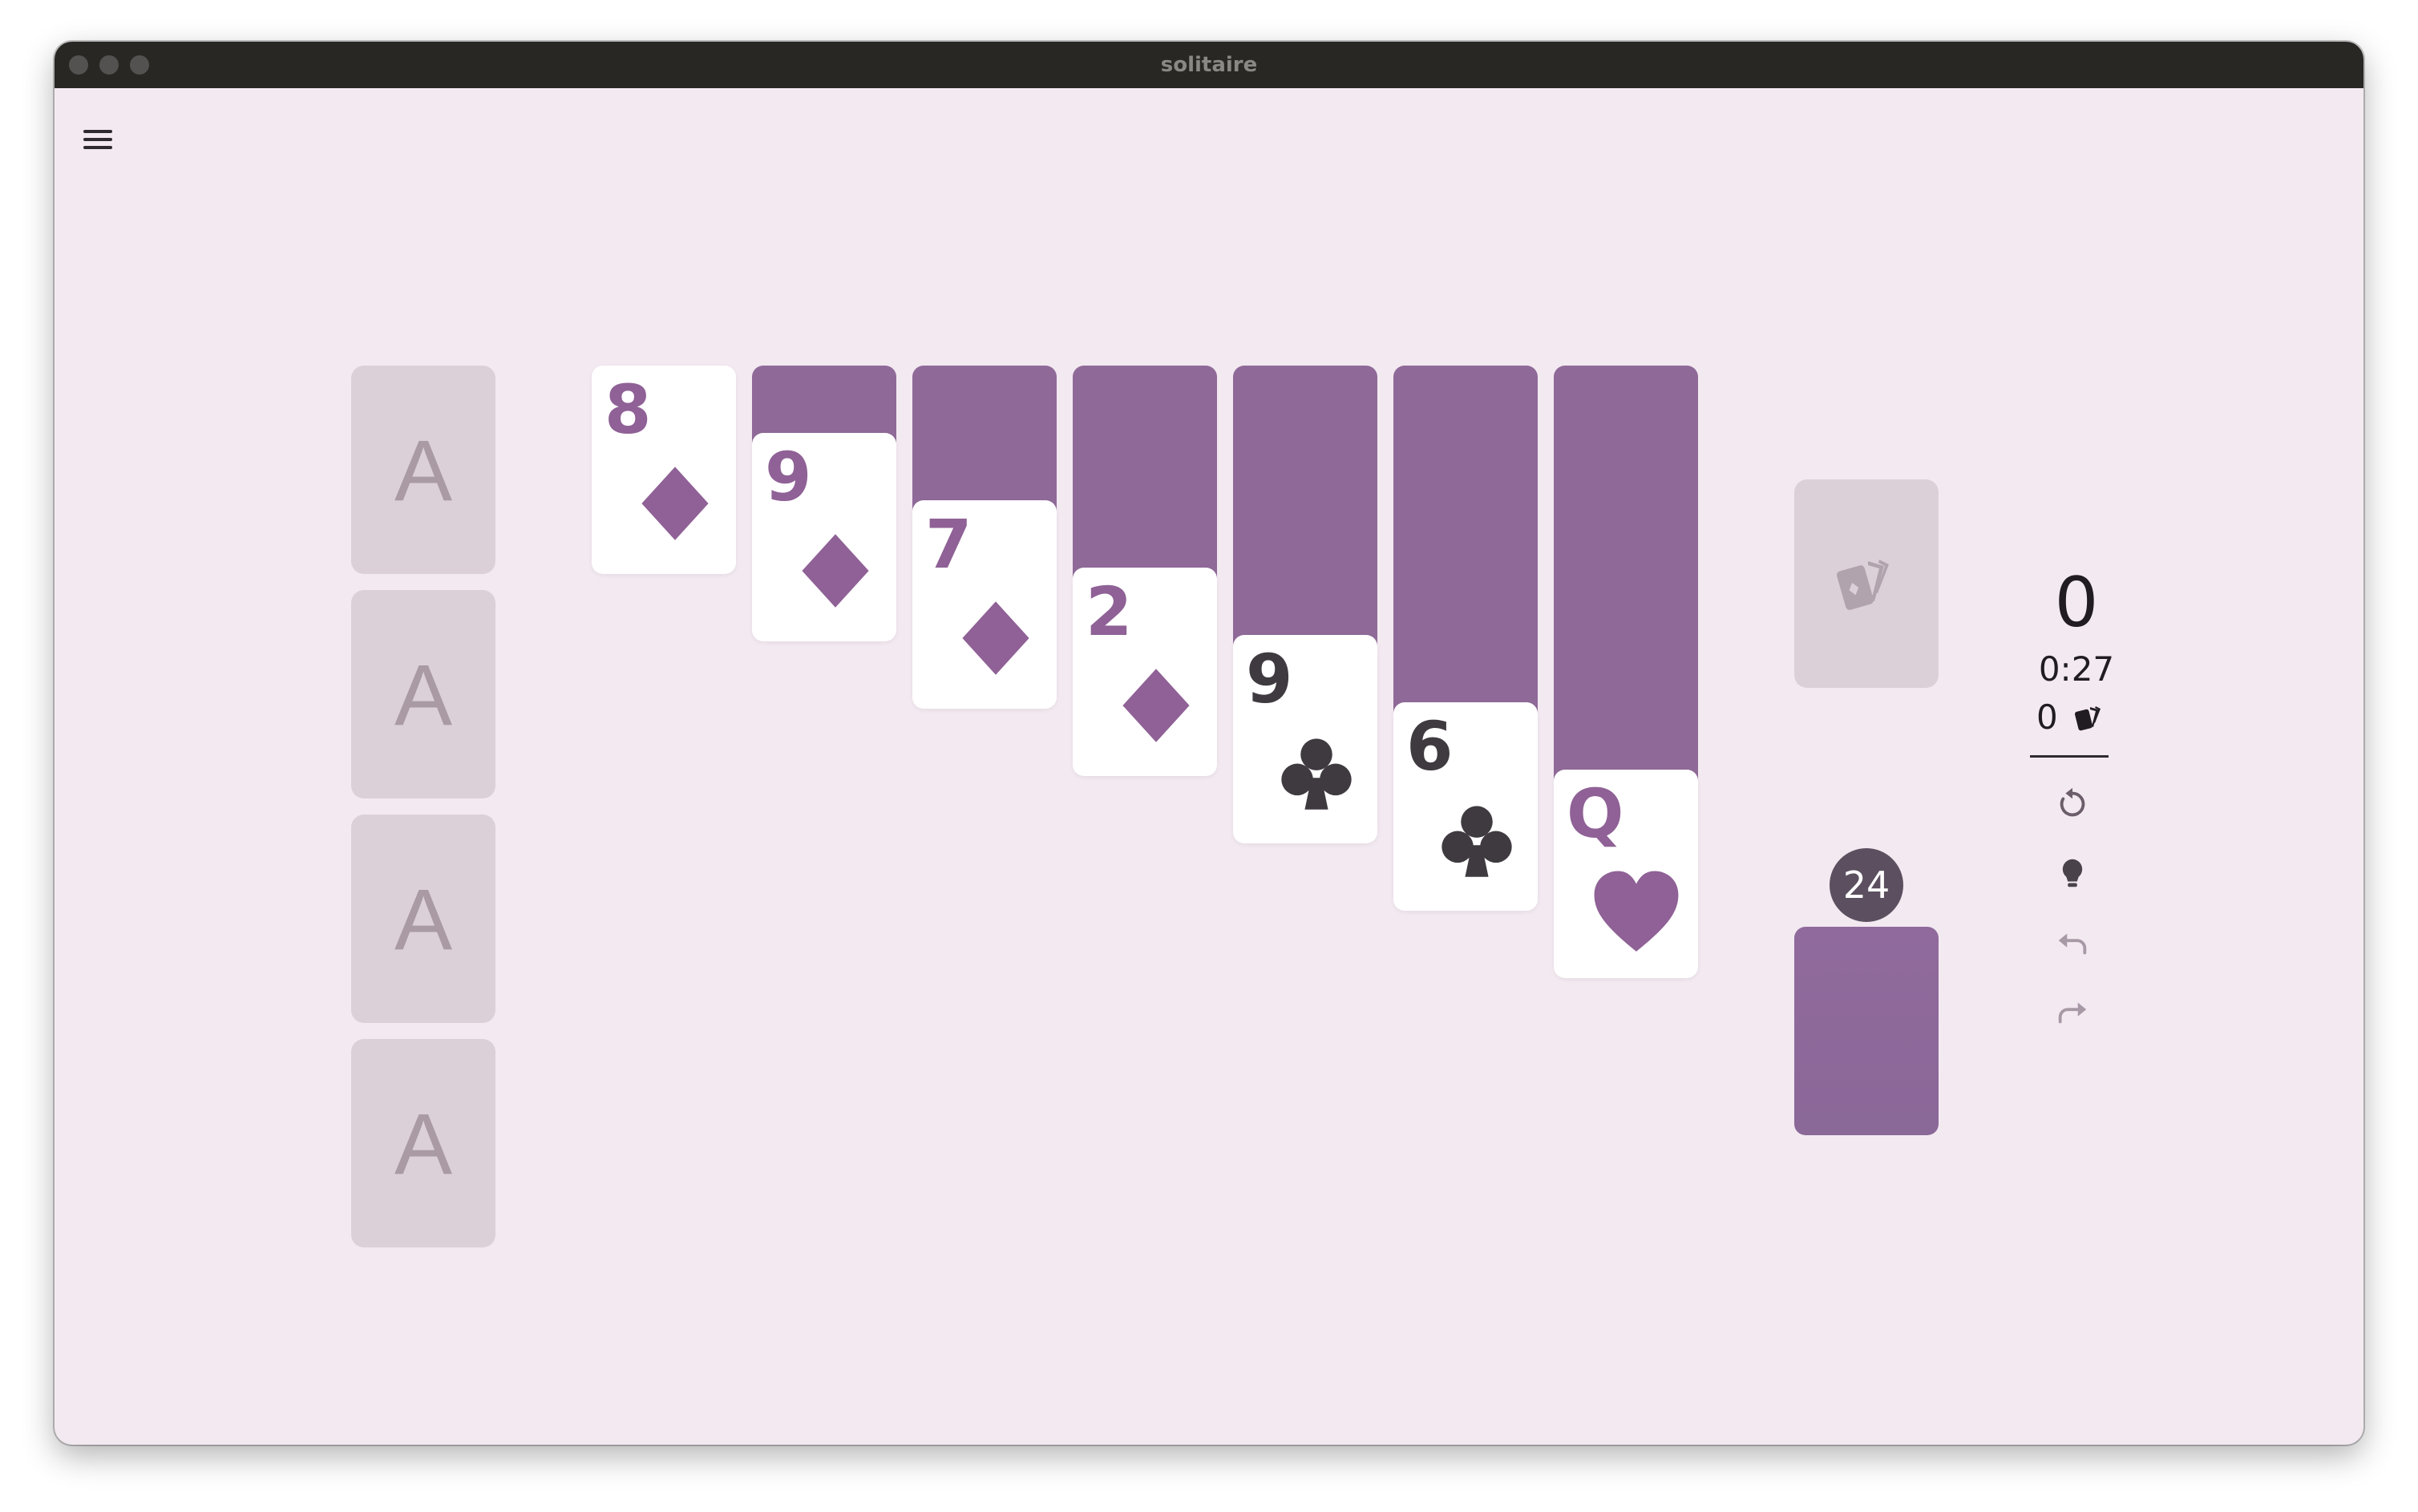  Describe the element at coordinates (948, 544) in the screenshot. I see `card-rank: 7` at that location.